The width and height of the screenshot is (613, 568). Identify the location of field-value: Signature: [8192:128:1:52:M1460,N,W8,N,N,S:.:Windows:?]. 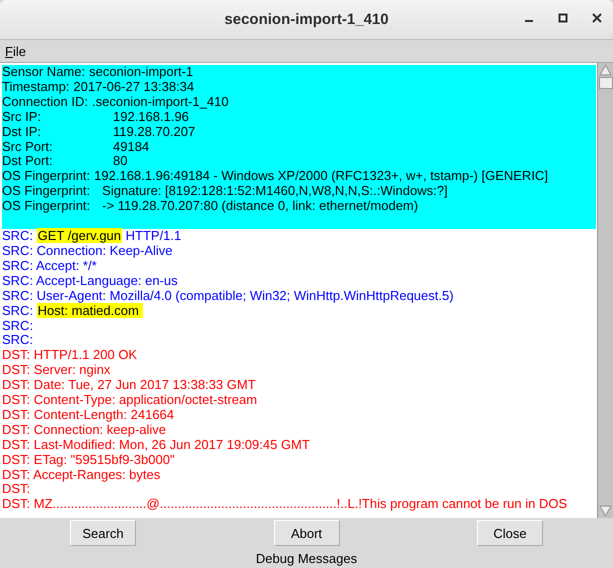
(275, 192).